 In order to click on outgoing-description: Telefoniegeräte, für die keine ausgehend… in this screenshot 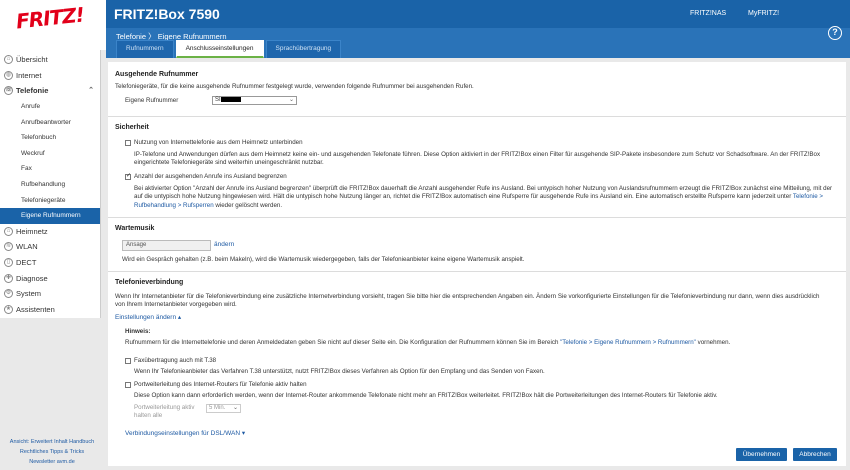, I will do `click(294, 86)`.